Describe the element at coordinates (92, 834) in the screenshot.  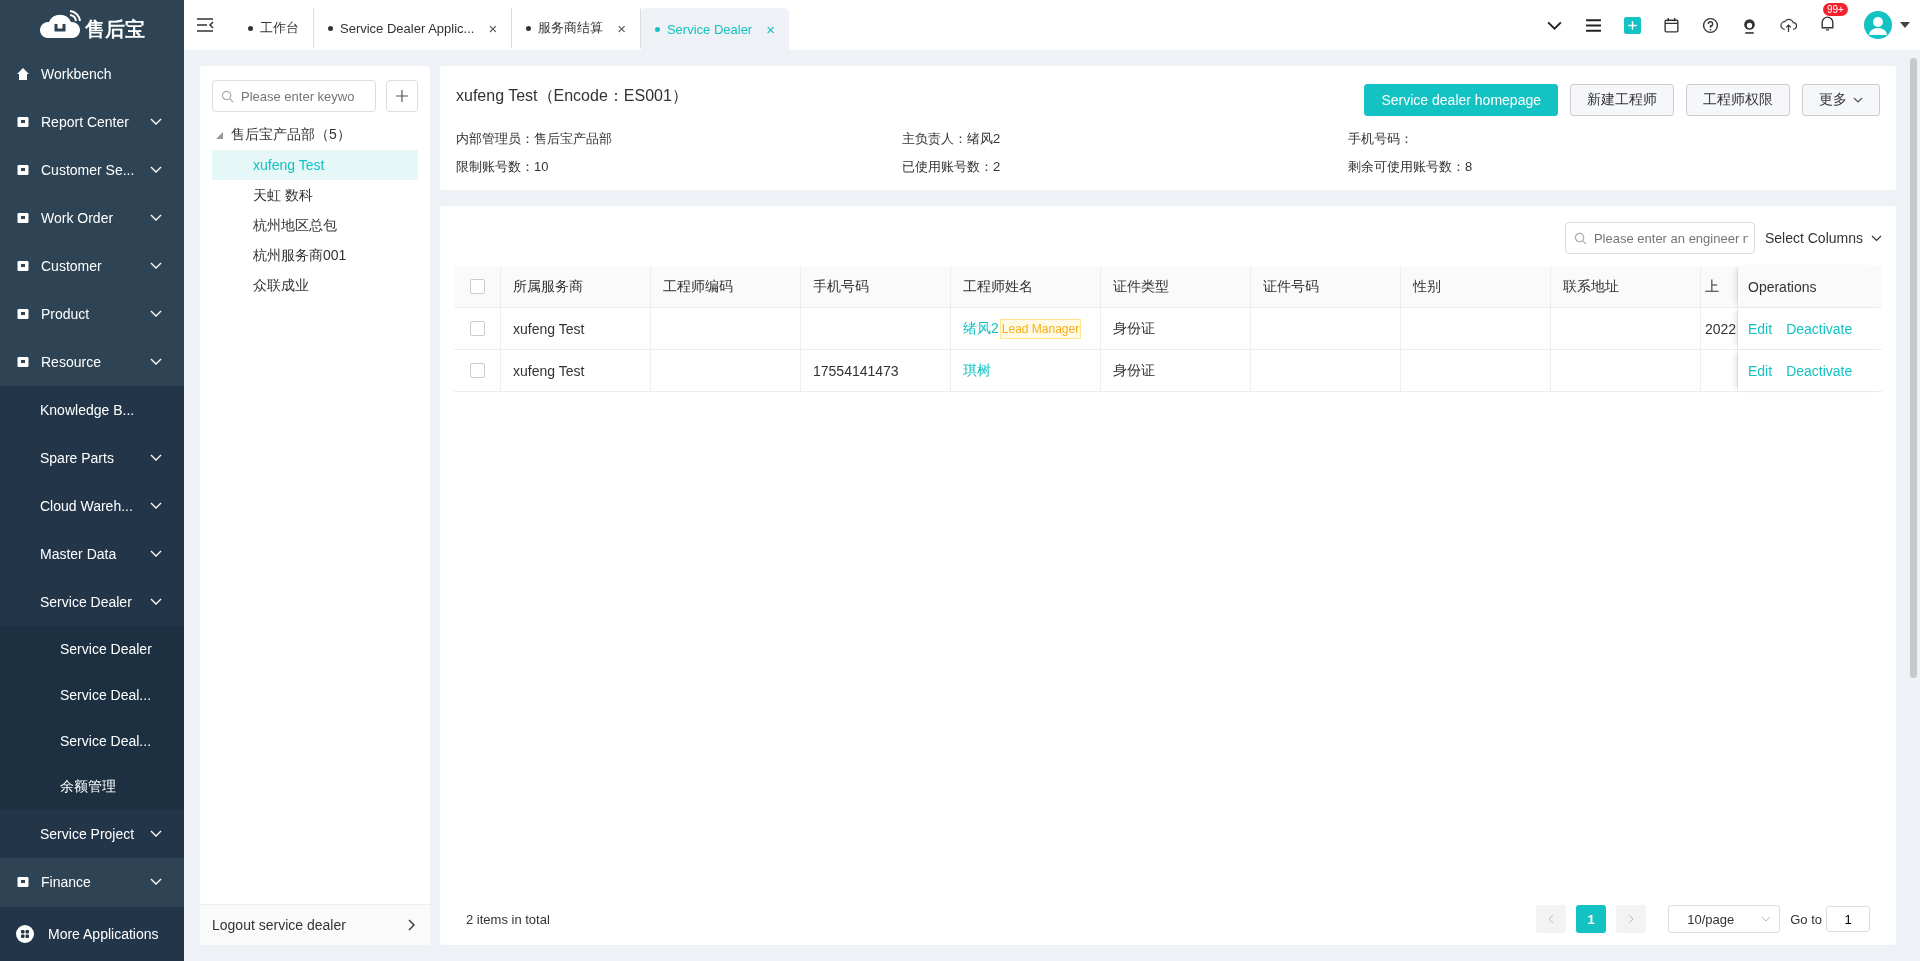
I see `menu-item: Service Project` at that location.